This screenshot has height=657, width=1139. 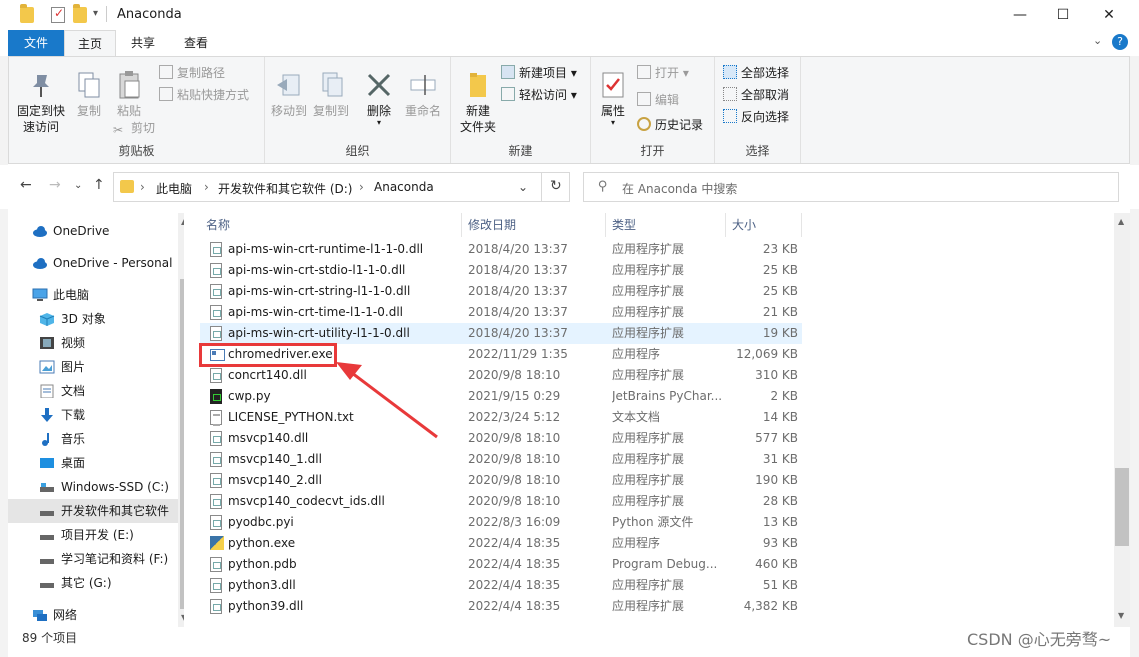 I want to click on file-row: concrt140.dll 2020/9/8 18:10 应用程序扩展 310 KB, so click(x=501, y=375).